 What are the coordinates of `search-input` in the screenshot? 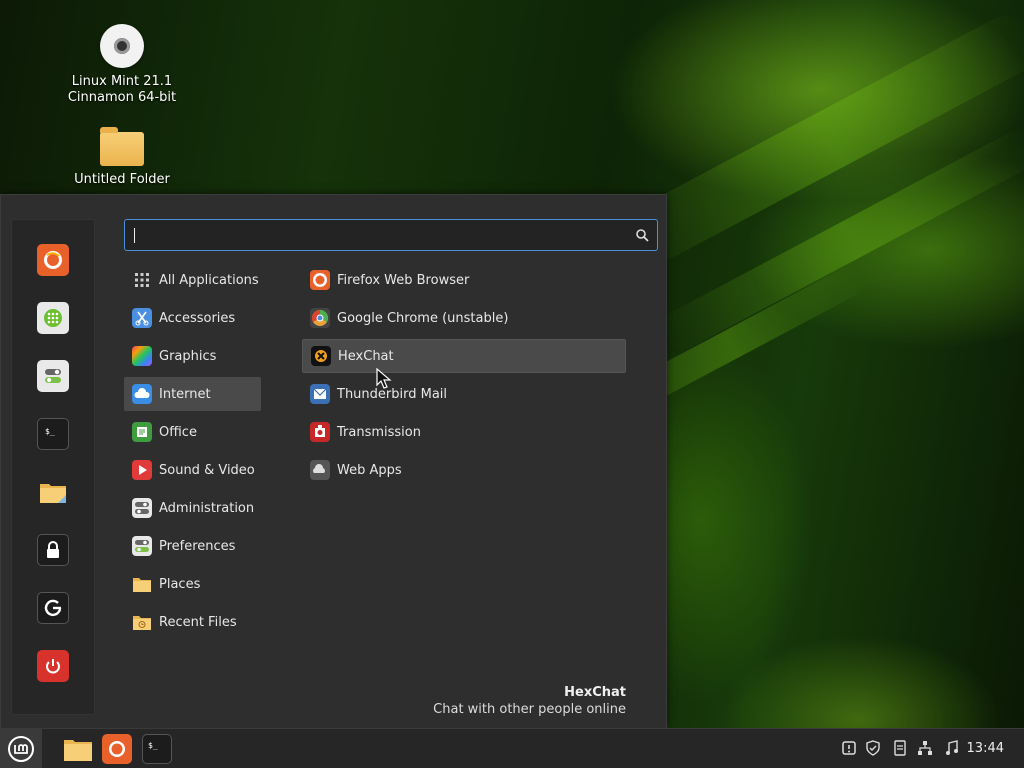 It's located at (370, 235).